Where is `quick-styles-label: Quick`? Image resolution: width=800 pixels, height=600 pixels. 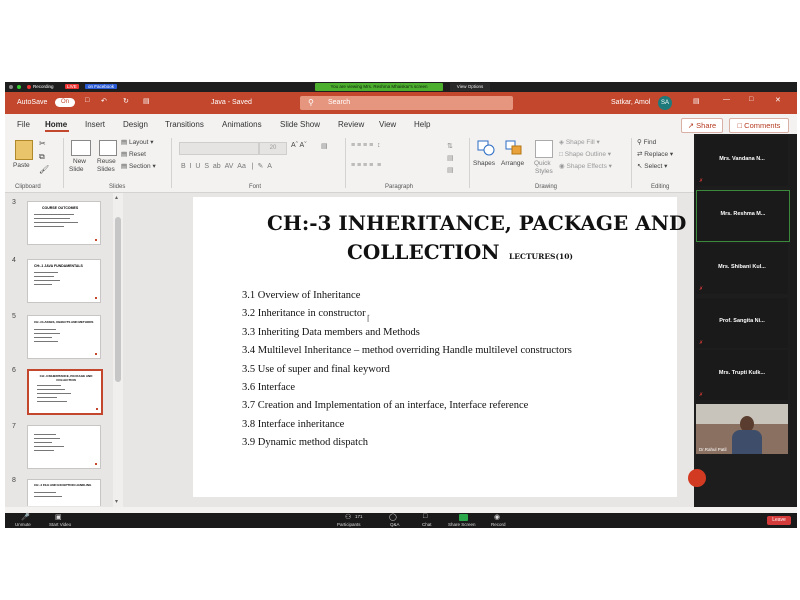 quick-styles-label: Quick is located at coordinates (542, 163).